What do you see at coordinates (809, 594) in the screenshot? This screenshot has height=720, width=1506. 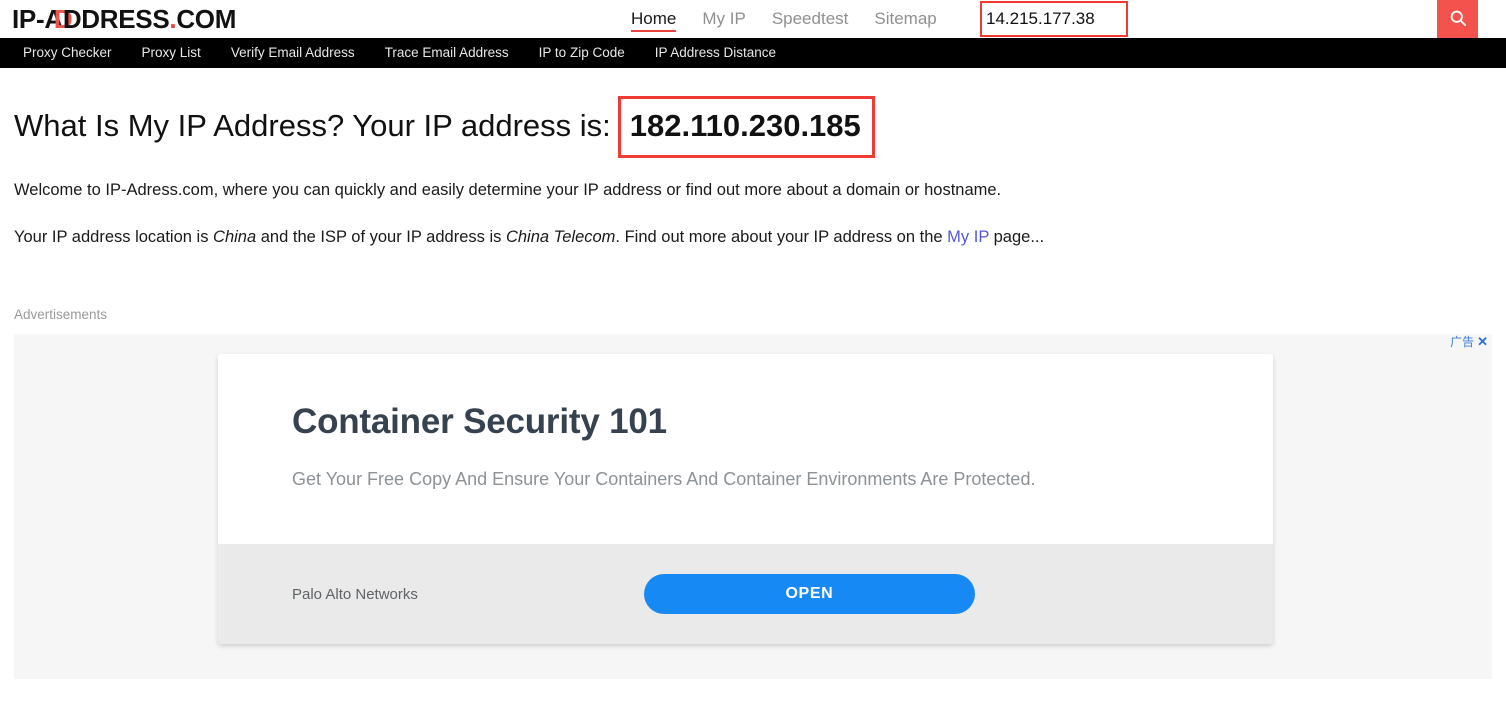 I see `ad-open-button: OPEN` at bounding box center [809, 594].